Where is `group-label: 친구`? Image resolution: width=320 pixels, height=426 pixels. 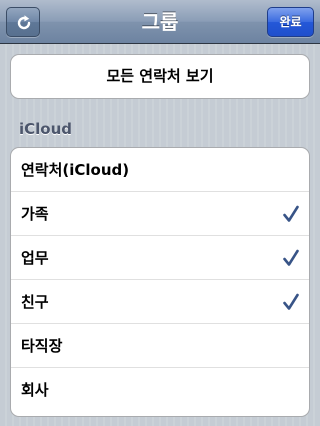 group-label: 친구 is located at coordinates (35, 302).